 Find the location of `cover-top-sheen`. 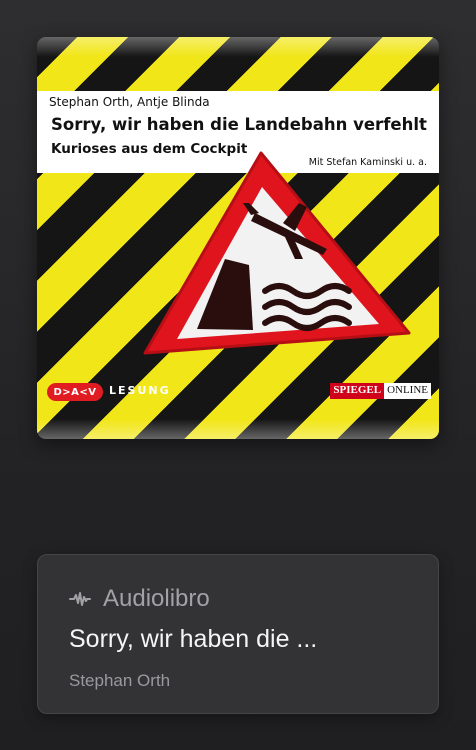

cover-top-sheen is located at coordinates (238, 47).